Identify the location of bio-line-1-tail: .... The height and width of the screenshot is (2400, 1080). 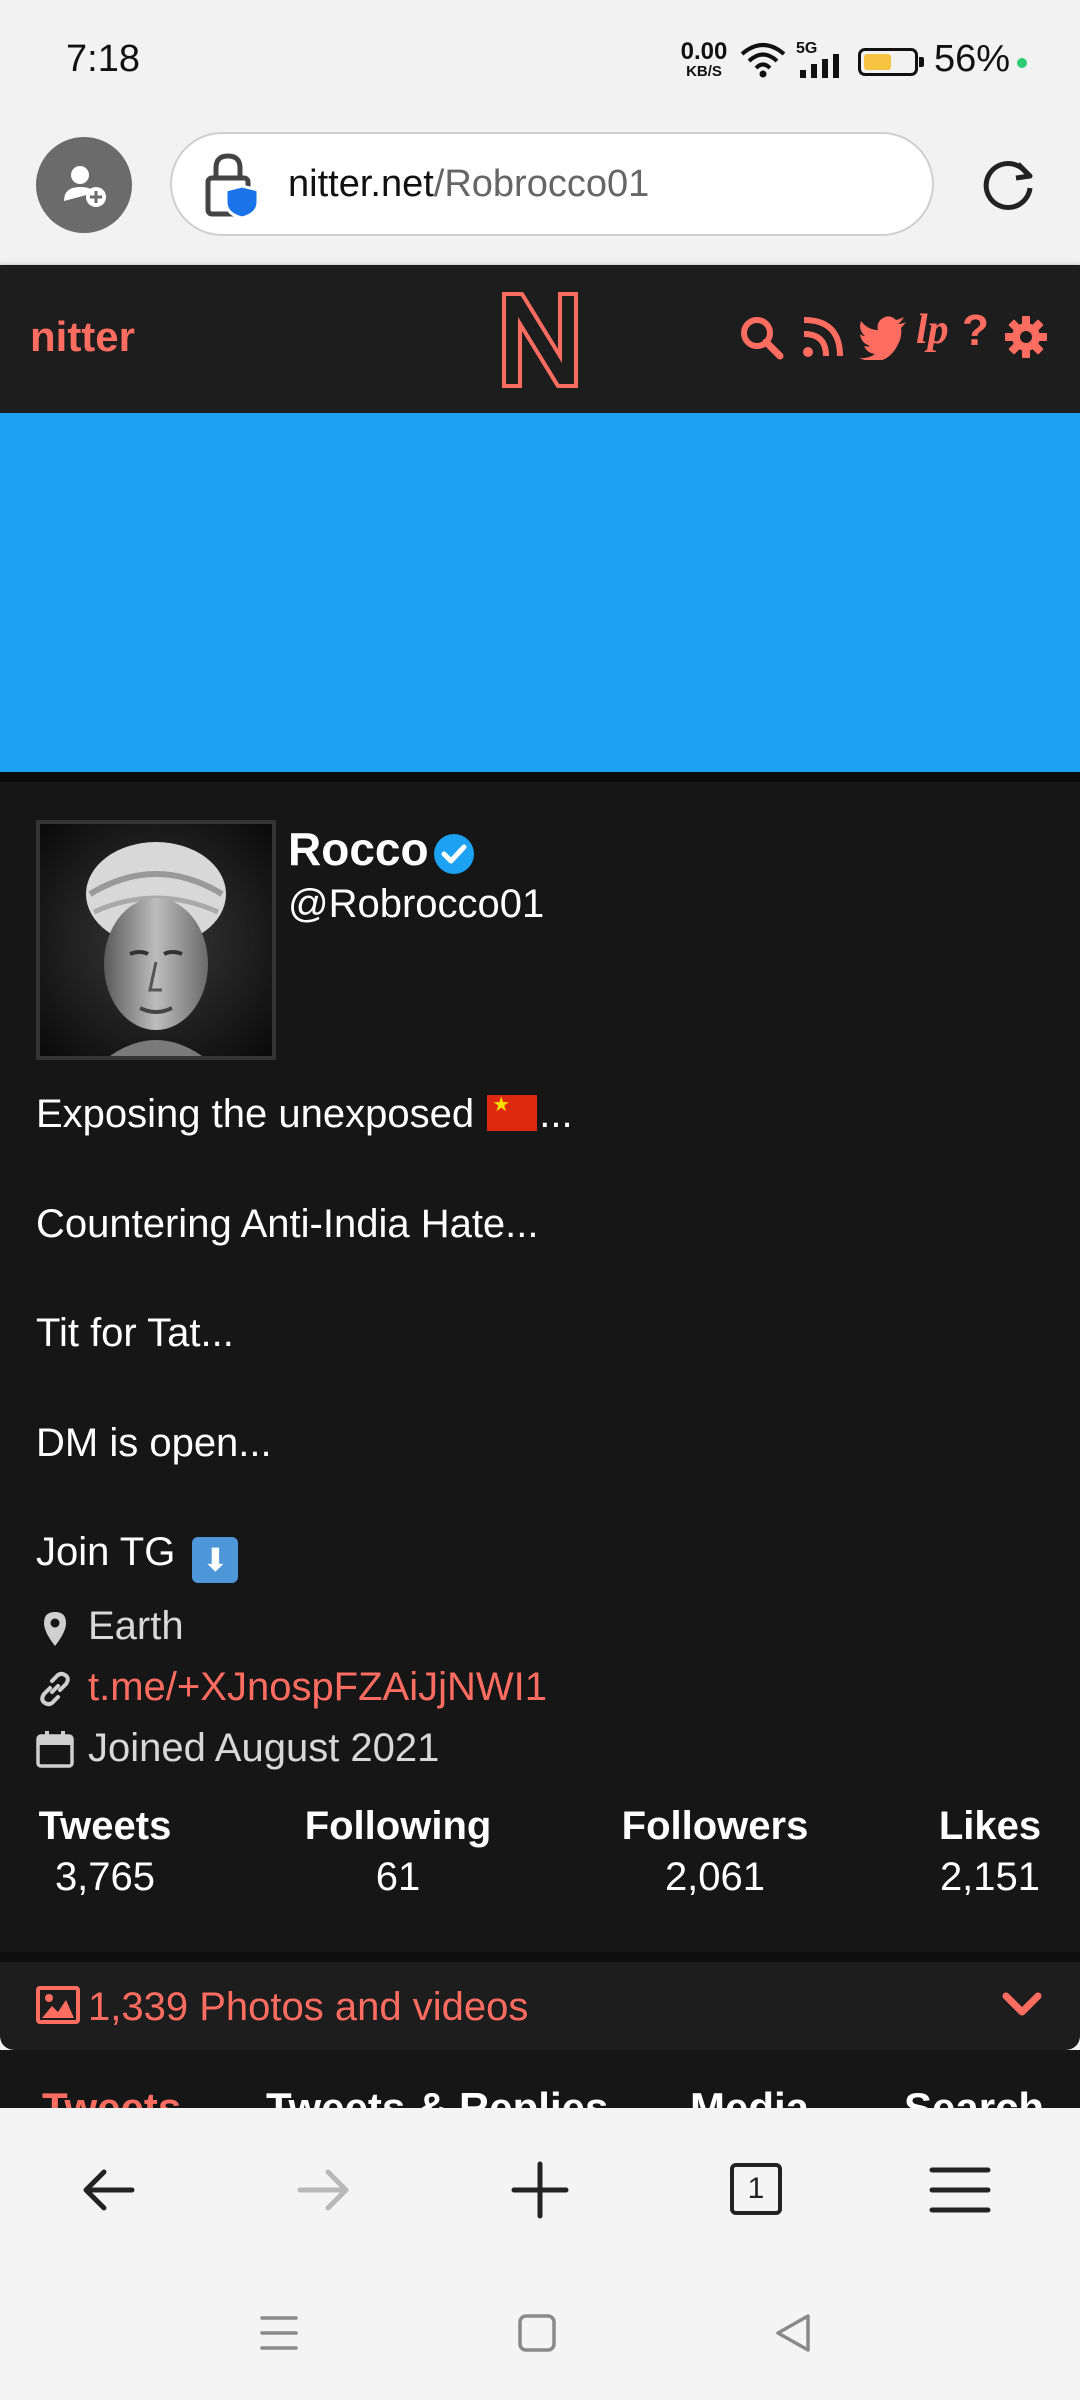
(556, 1114).